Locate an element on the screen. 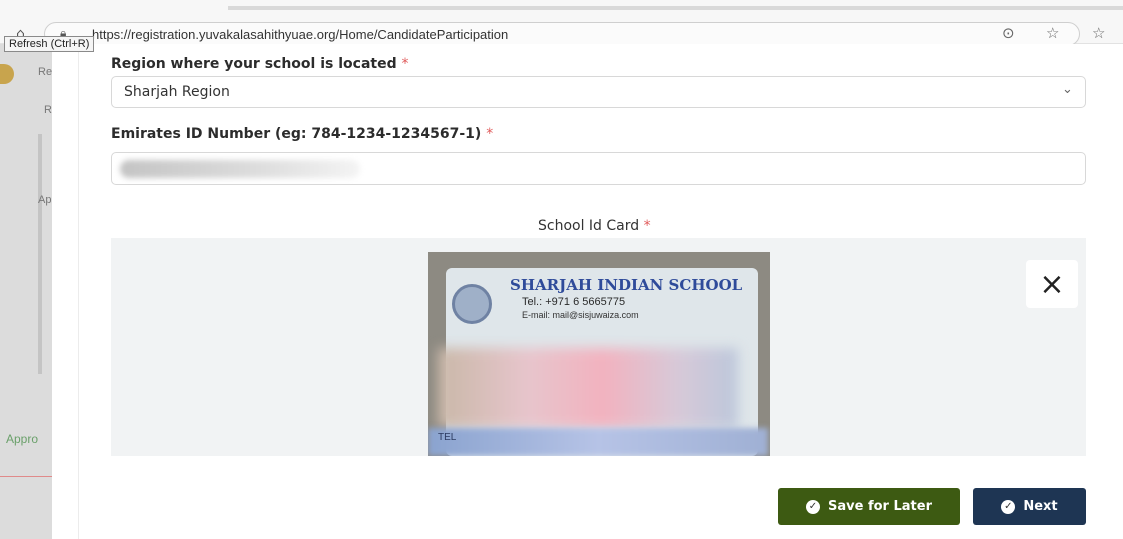 This screenshot has width=1123, height=539. reader-icon: ⊙ is located at coordinates (1008, 33).